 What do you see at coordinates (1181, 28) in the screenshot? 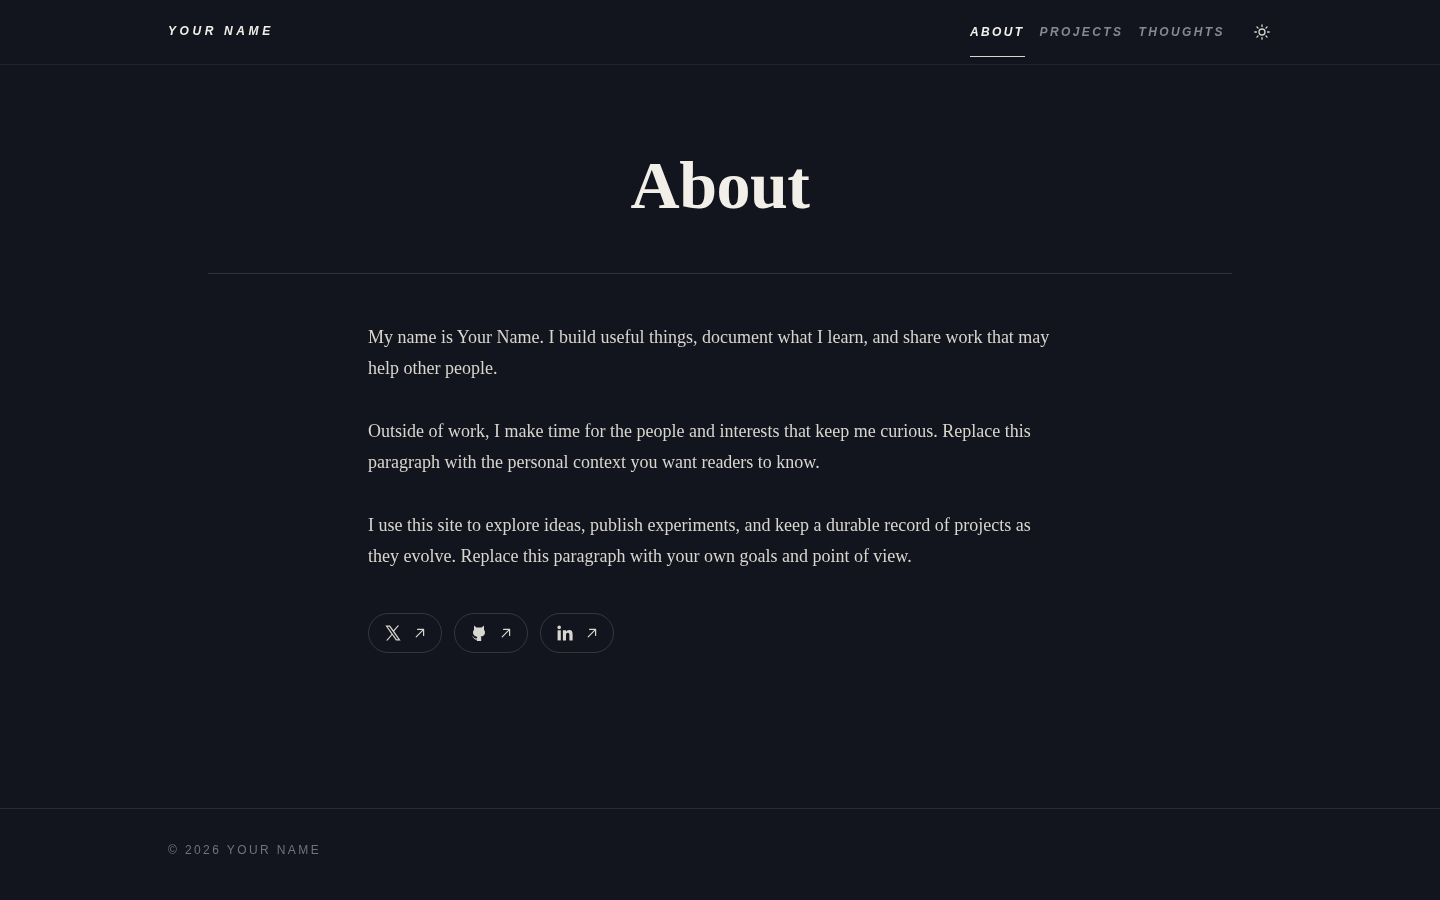
I see `nav-link: THOUGHTS` at bounding box center [1181, 28].